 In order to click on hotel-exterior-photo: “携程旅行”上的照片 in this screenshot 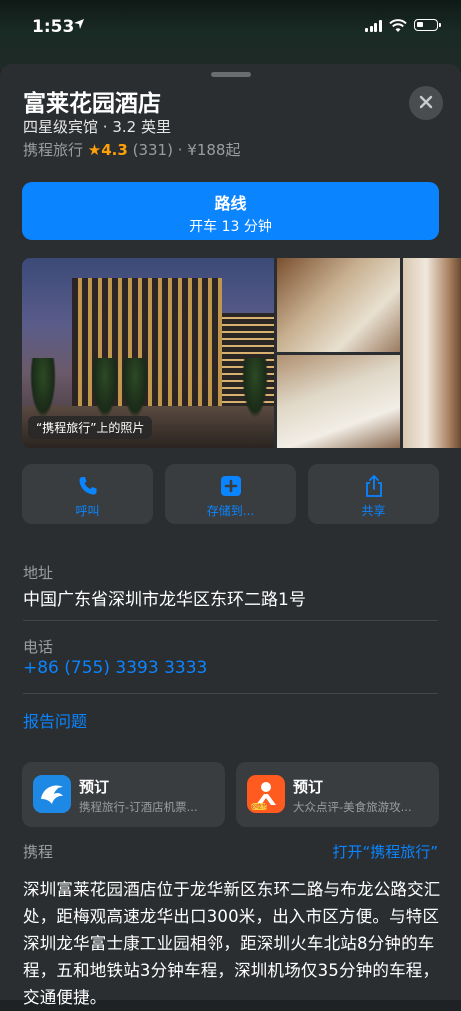, I will do `click(148, 353)`.